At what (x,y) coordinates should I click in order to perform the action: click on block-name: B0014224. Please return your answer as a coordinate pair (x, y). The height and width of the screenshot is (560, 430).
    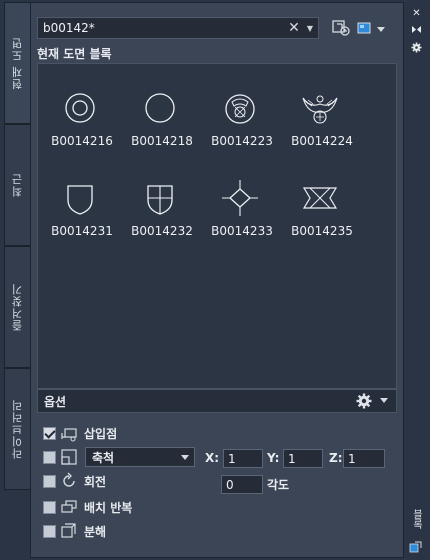
    Looking at the image, I should click on (322, 141).